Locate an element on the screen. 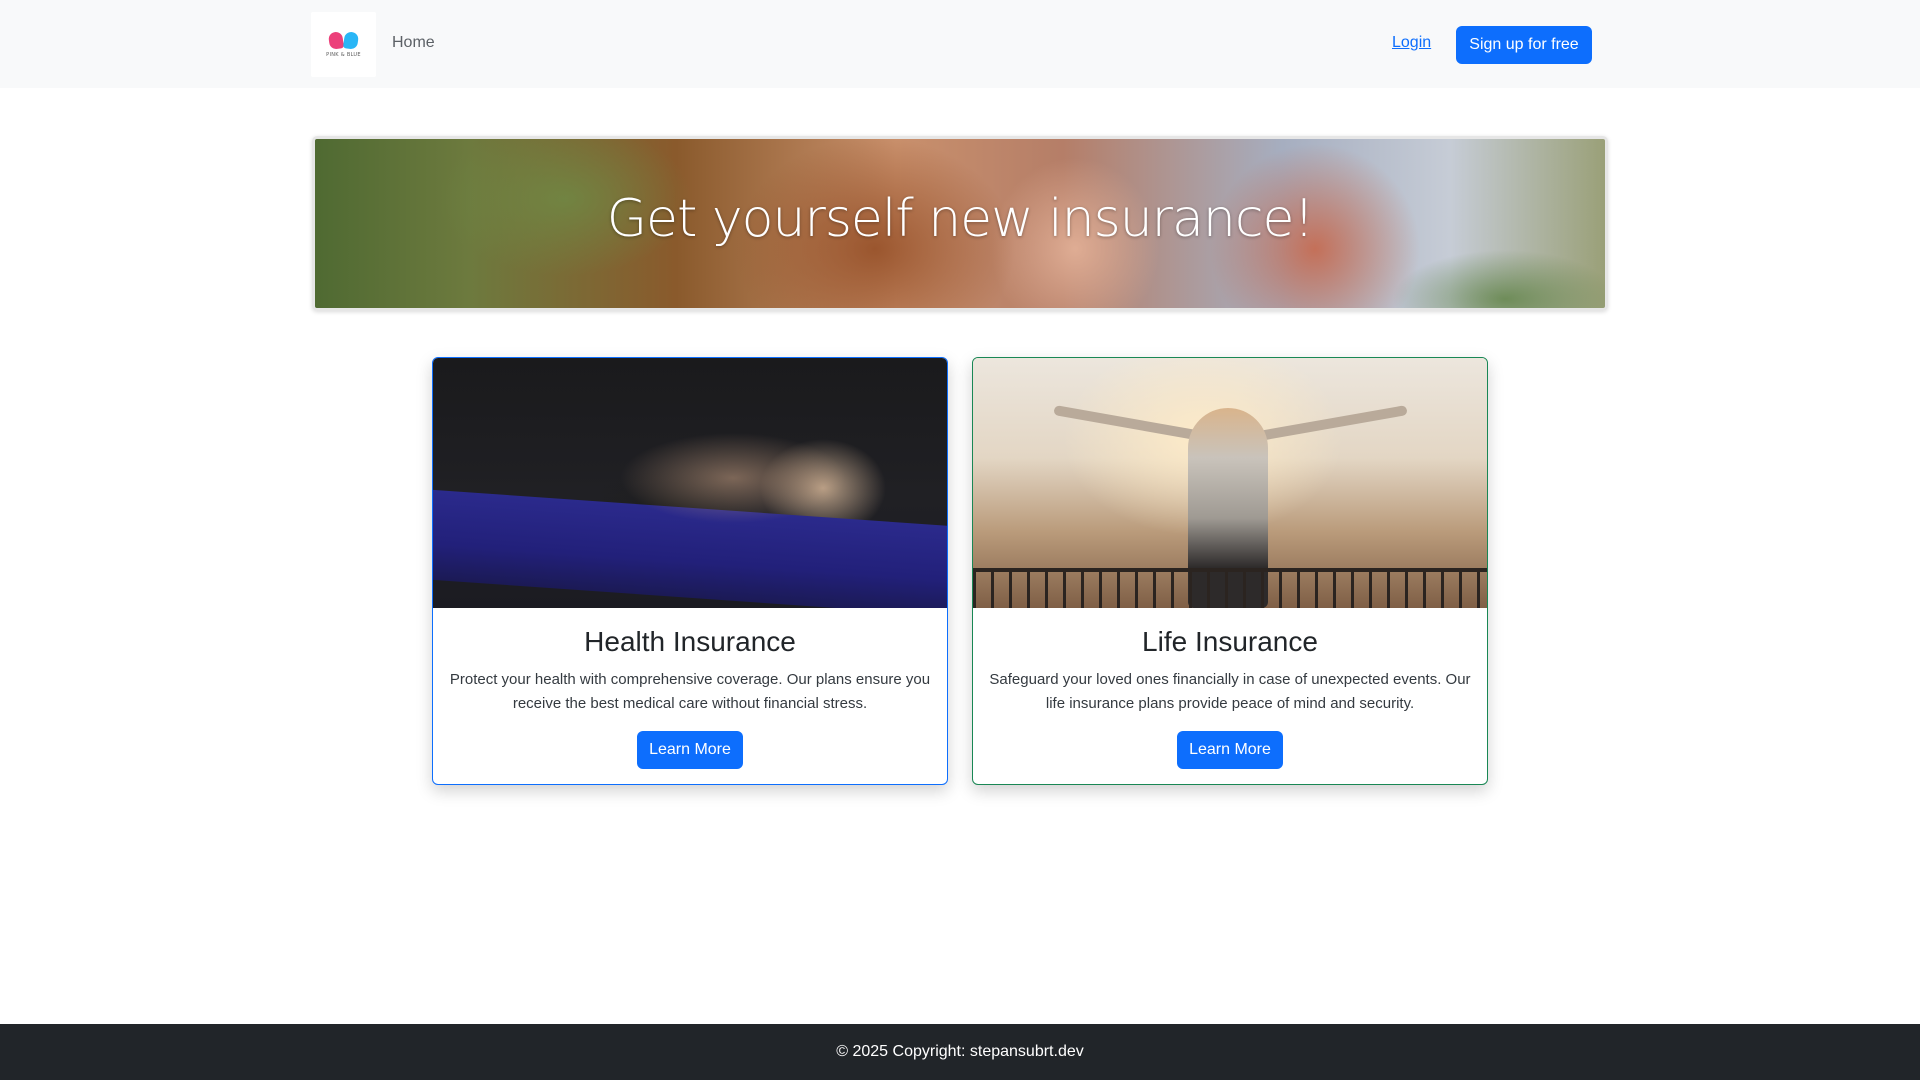 Image resolution: width=1920 pixels, height=1080 pixels. hero-banner: Get yourself new insurance! is located at coordinates (960, 223).